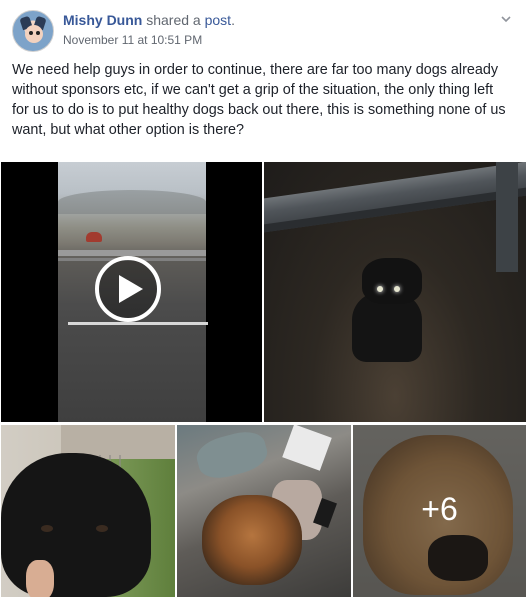 This screenshot has width=526, height=597. What do you see at coordinates (506, 18) in the screenshot?
I see `chevron-down-icon` at bounding box center [506, 18].